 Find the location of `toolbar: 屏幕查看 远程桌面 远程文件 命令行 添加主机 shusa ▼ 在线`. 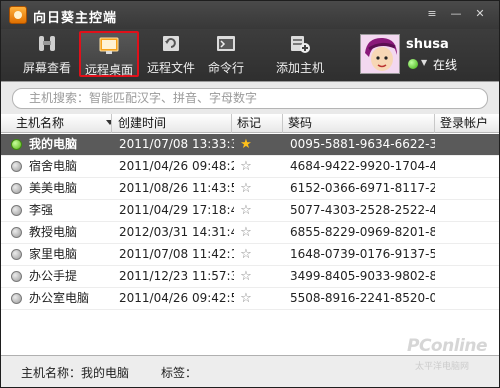

toolbar: 屏幕查看 远程桌面 远程文件 命令行 添加主机 shusa ▼ 在线 is located at coordinates (250, 55).